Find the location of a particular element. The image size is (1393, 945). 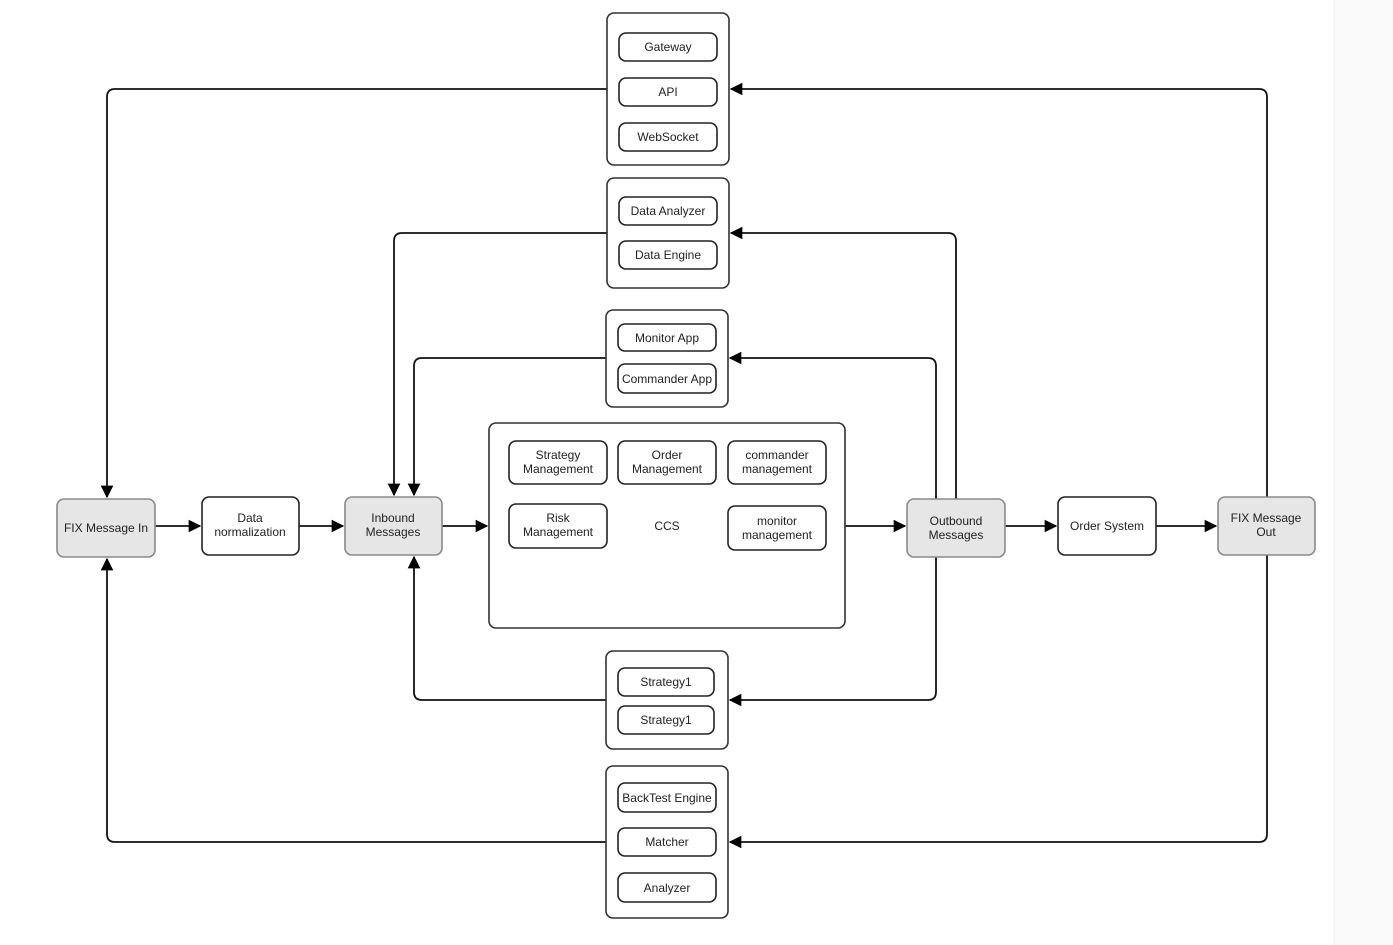

node-data-analyzer: Data Analyzer is located at coordinates (668, 211).